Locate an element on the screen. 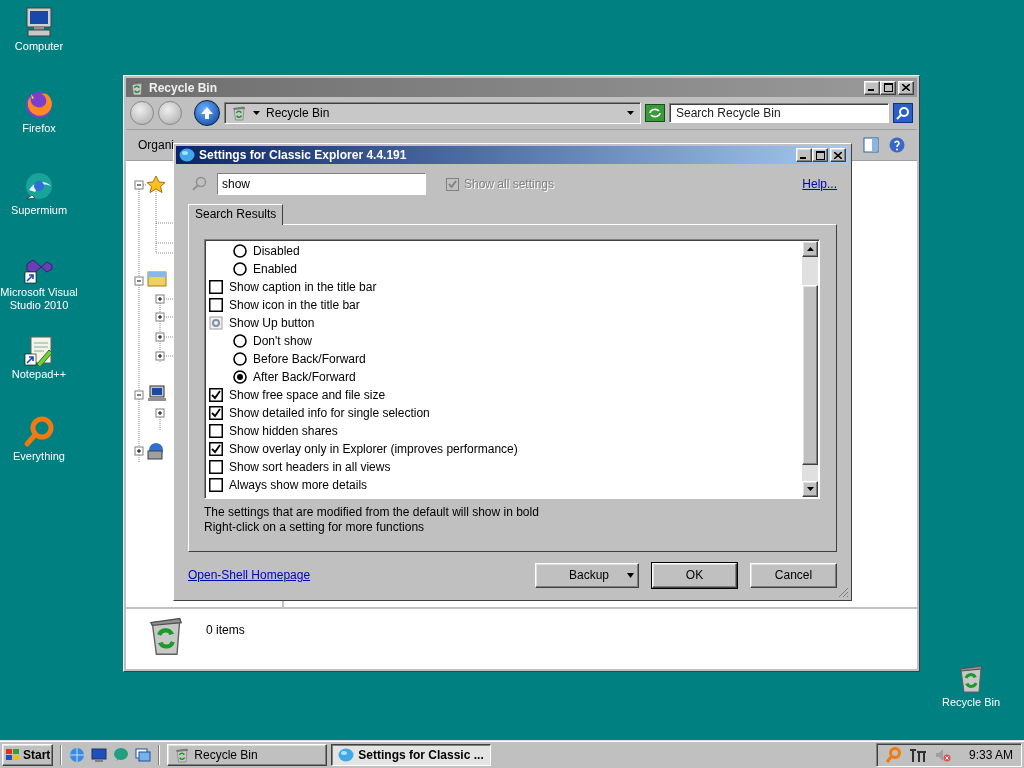 This screenshot has width=1024, height=768. notepad-icon is located at coordinates (39, 350).